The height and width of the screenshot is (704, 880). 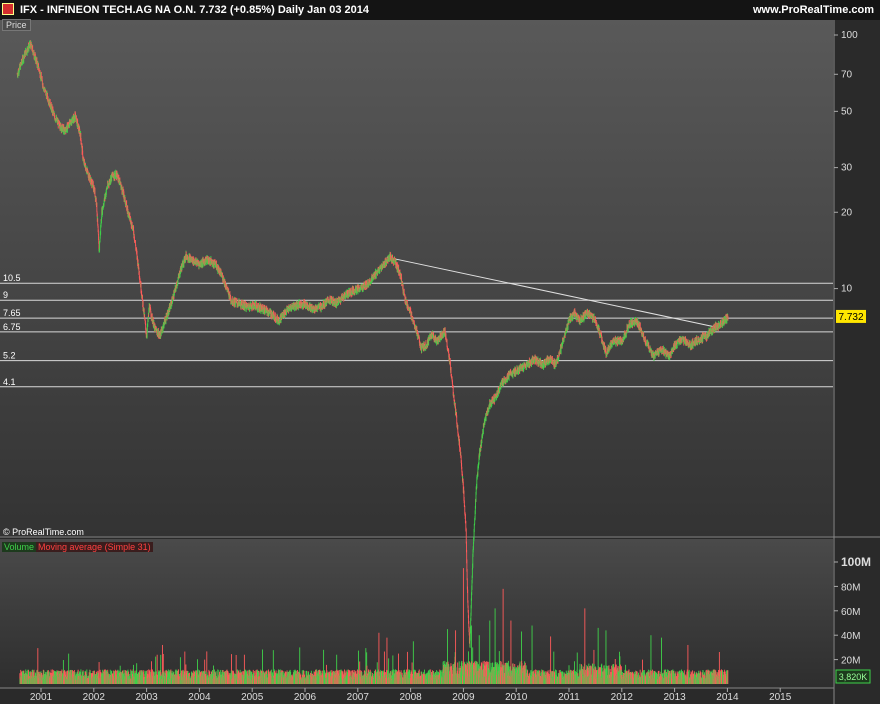 I want to click on level-label: 5.2, so click(x=9, y=356).